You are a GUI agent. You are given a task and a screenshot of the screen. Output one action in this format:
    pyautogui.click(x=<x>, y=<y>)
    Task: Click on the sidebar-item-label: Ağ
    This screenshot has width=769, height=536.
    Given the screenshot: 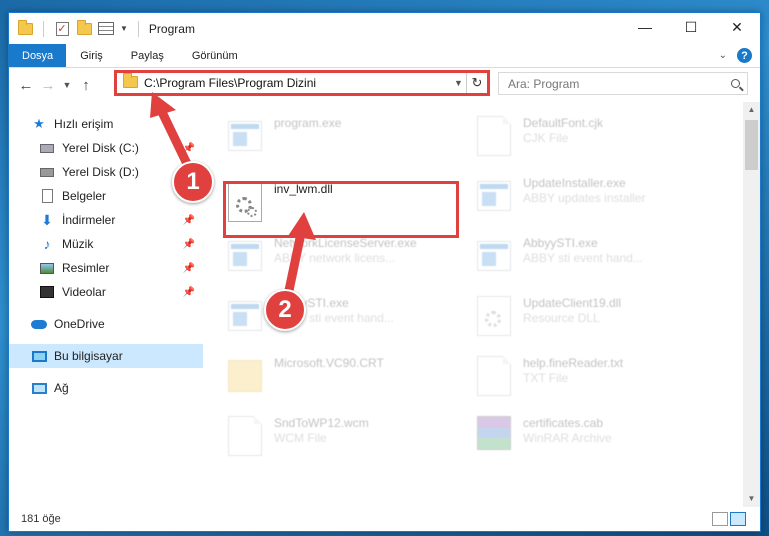 What is the action you would take?
    pyautogui.click(x=61, y=388)
    